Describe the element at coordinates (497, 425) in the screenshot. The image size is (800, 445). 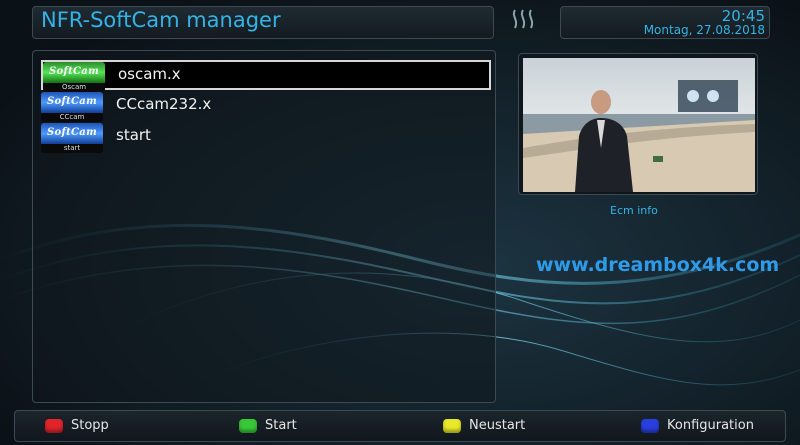
I see `neustart-label: Neustart` at that location.